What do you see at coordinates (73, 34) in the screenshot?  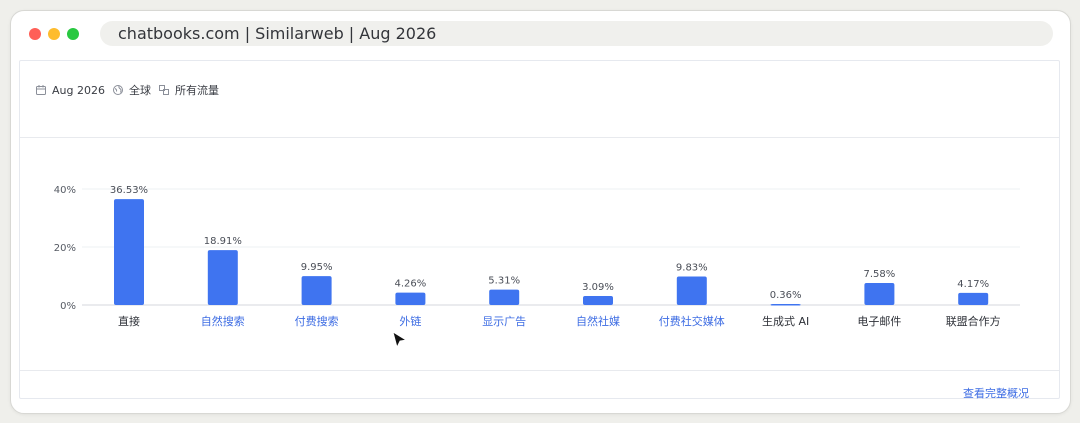 I see `maximize-window-button` at bounding box center [73, 34].